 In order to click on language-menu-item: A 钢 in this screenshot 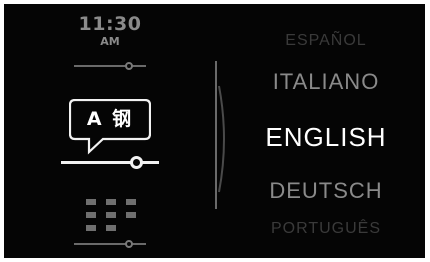, I will do `click(110, 127)`.